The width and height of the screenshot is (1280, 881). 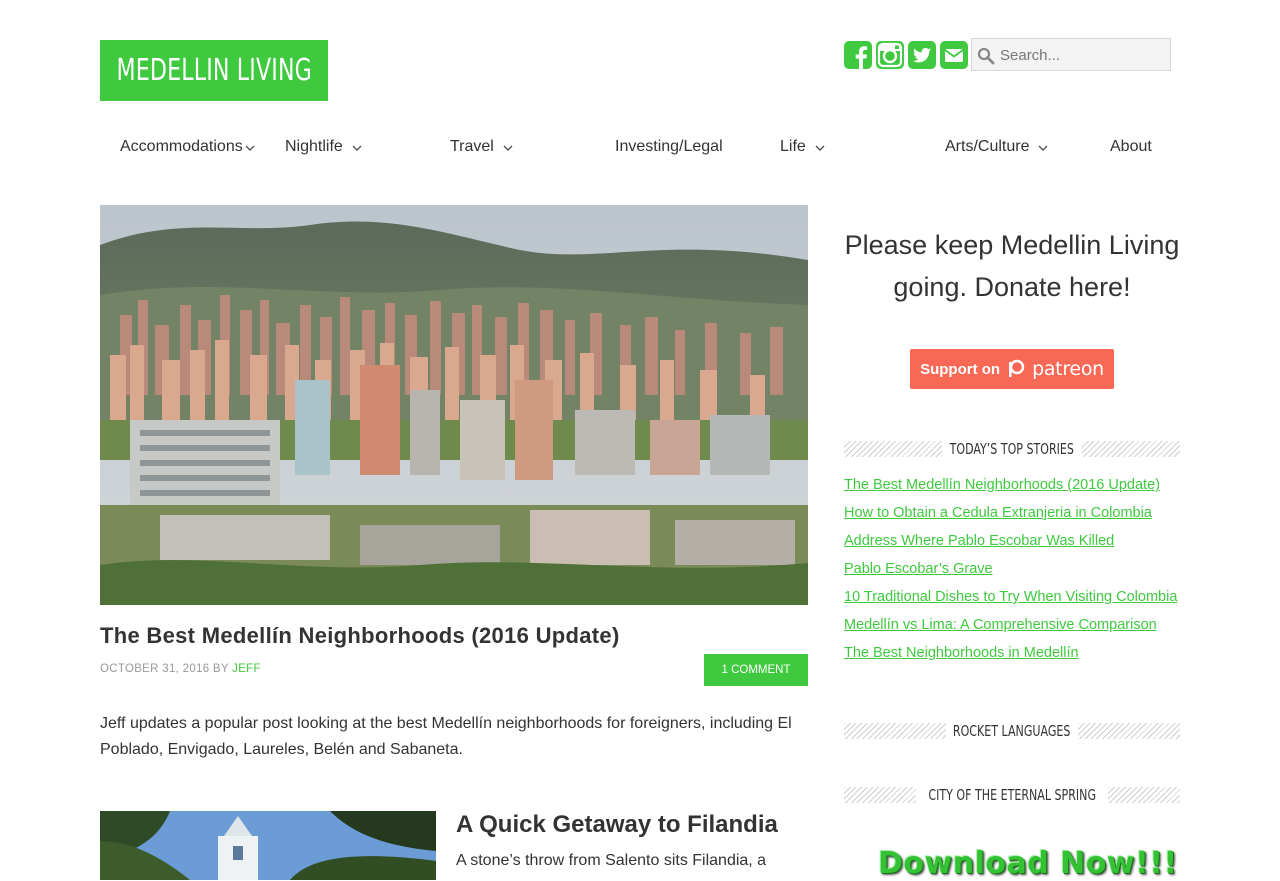 I want to click on nav-arts-culture: Arts/Culture, so click(x=996, y=147).